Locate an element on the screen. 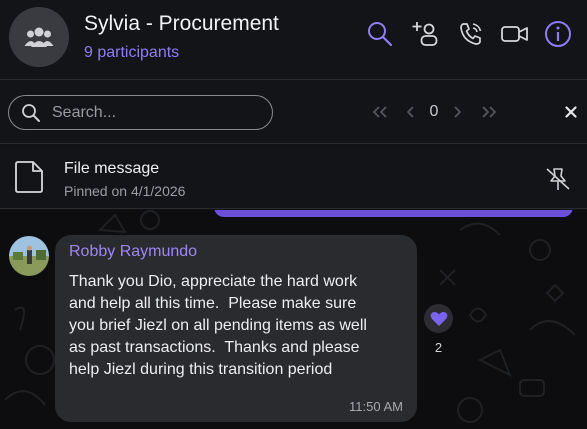 The height and width of the screenshot is (429, 587). voice-call-icon is located at coordinates (471, 34).